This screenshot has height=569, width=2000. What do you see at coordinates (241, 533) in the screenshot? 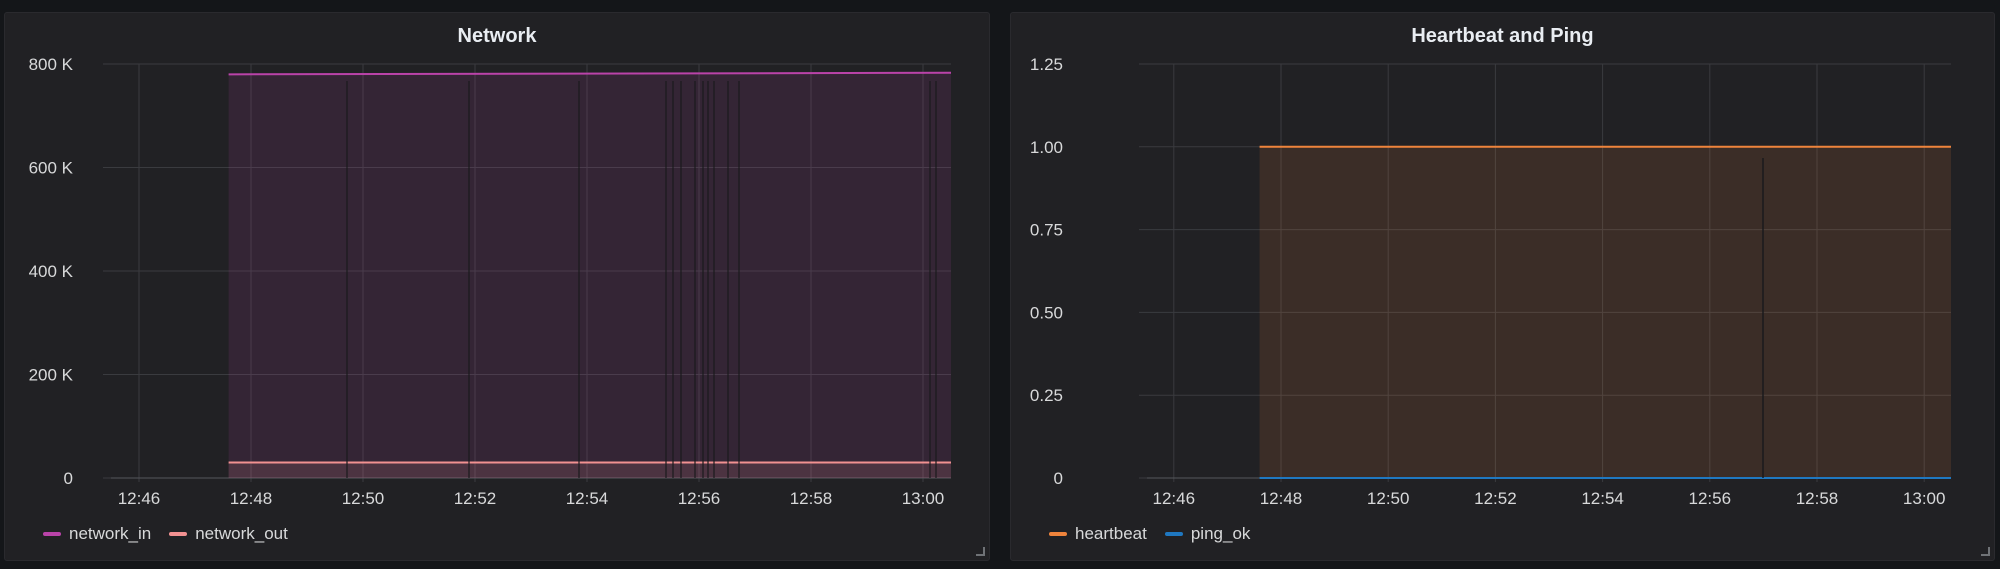
I see `legend-label: network_out` at bounding box center [241, 533].